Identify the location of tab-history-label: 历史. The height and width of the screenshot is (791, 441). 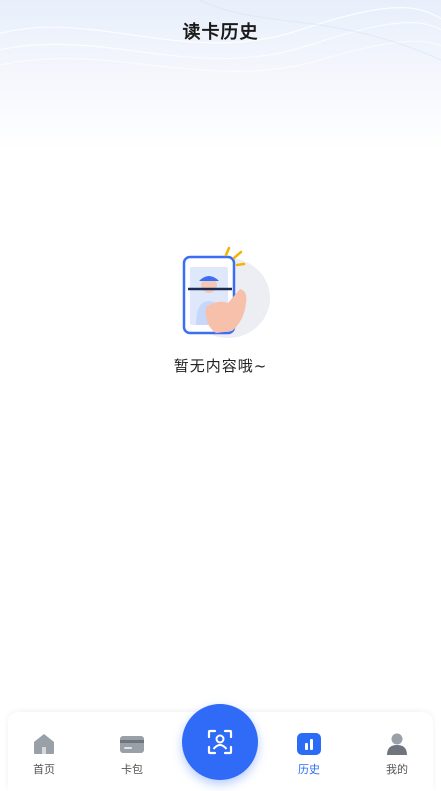
(309, 769).